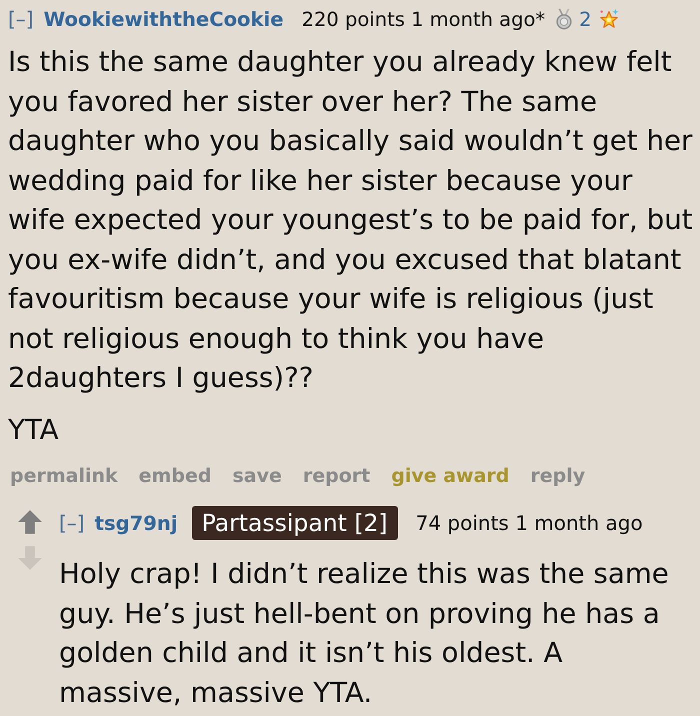 The height and width of the screenshot is (716, 700). What do you see at coordinates (164, 19) in the screenshot?
I see `author-link: WookiewiththeCookie` at bounding box center [164, 19].